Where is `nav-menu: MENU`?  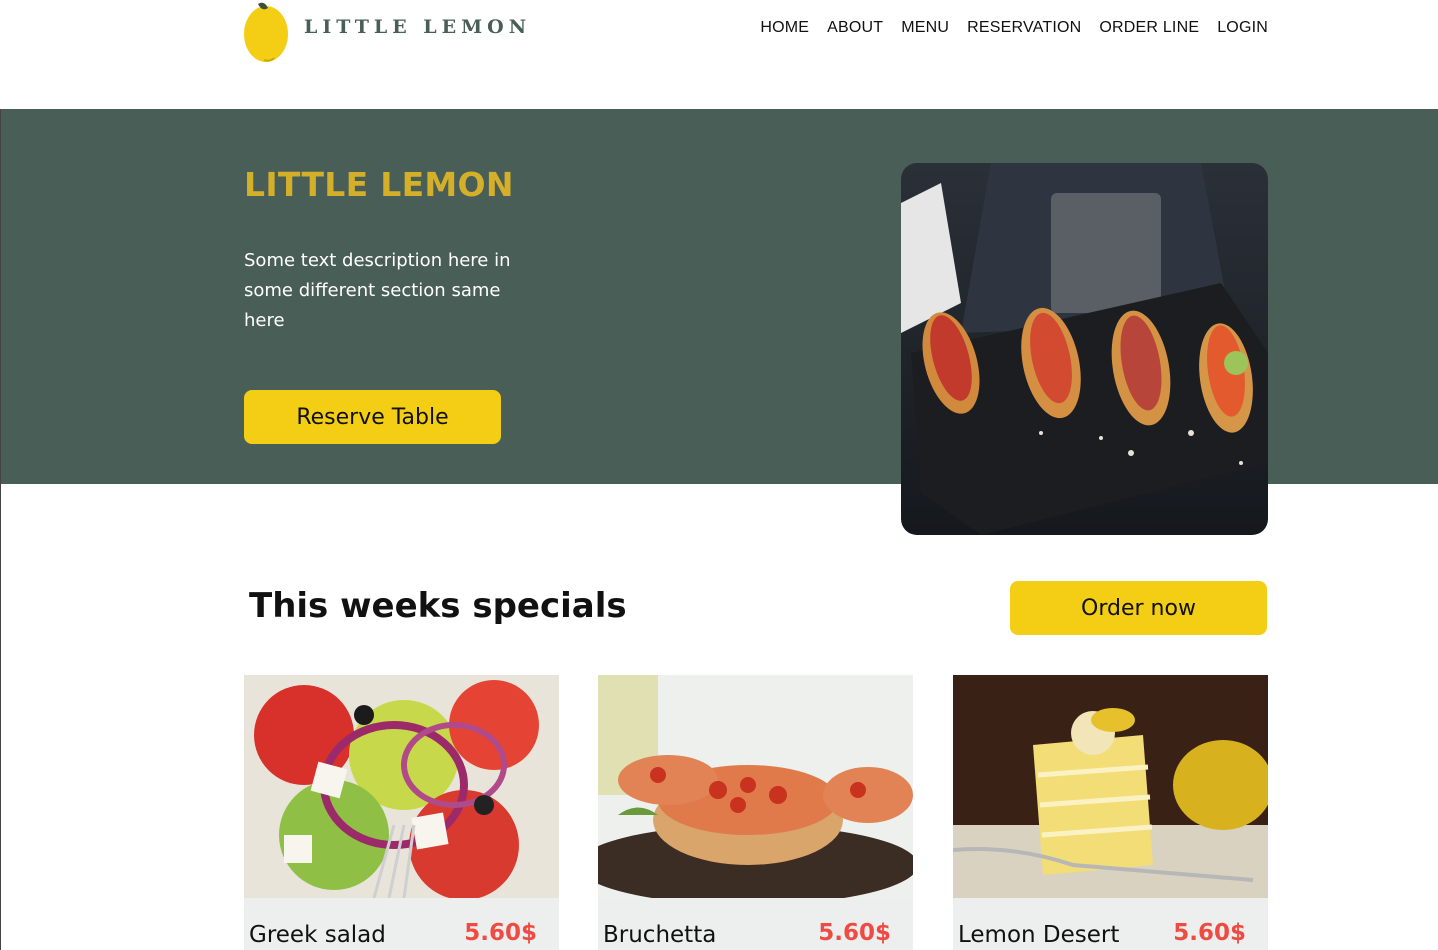 nav-menu: MENU is located at coordinates (925, 28).